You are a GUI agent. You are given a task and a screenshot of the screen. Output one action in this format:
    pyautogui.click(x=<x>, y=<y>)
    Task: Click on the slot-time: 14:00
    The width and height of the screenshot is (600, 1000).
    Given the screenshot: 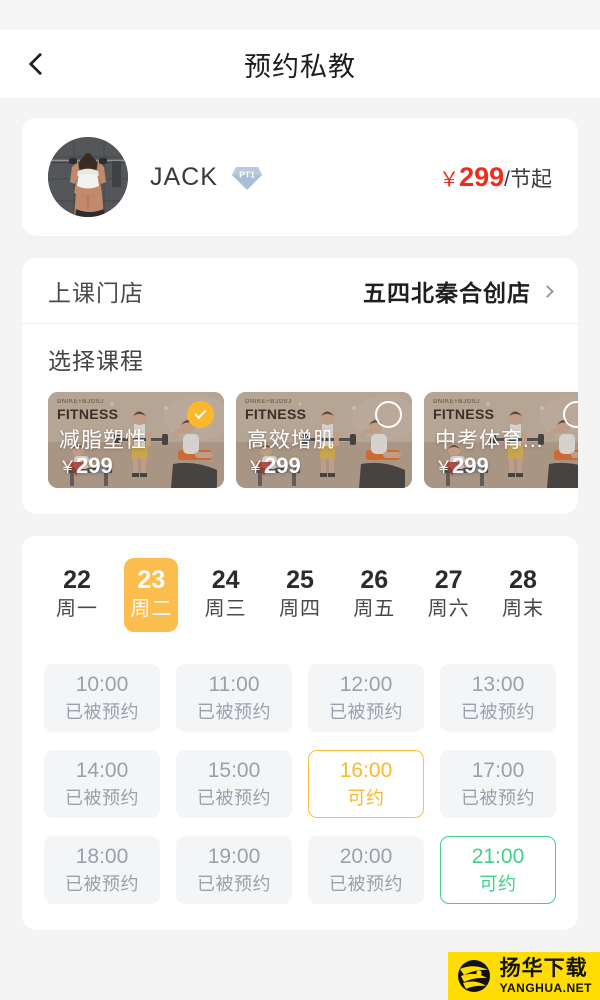 What is the action you would take?
    pyautogui.click(x=102, y=771)
    